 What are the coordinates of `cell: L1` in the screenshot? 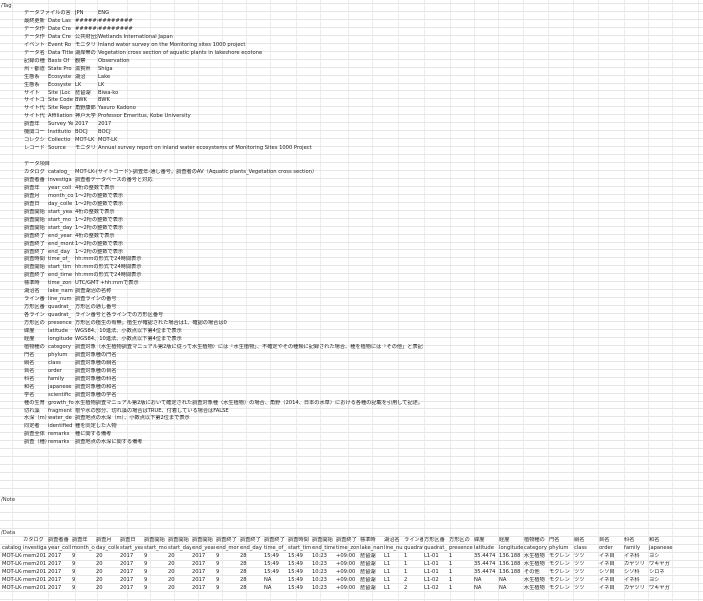 It's located at (393, 556).